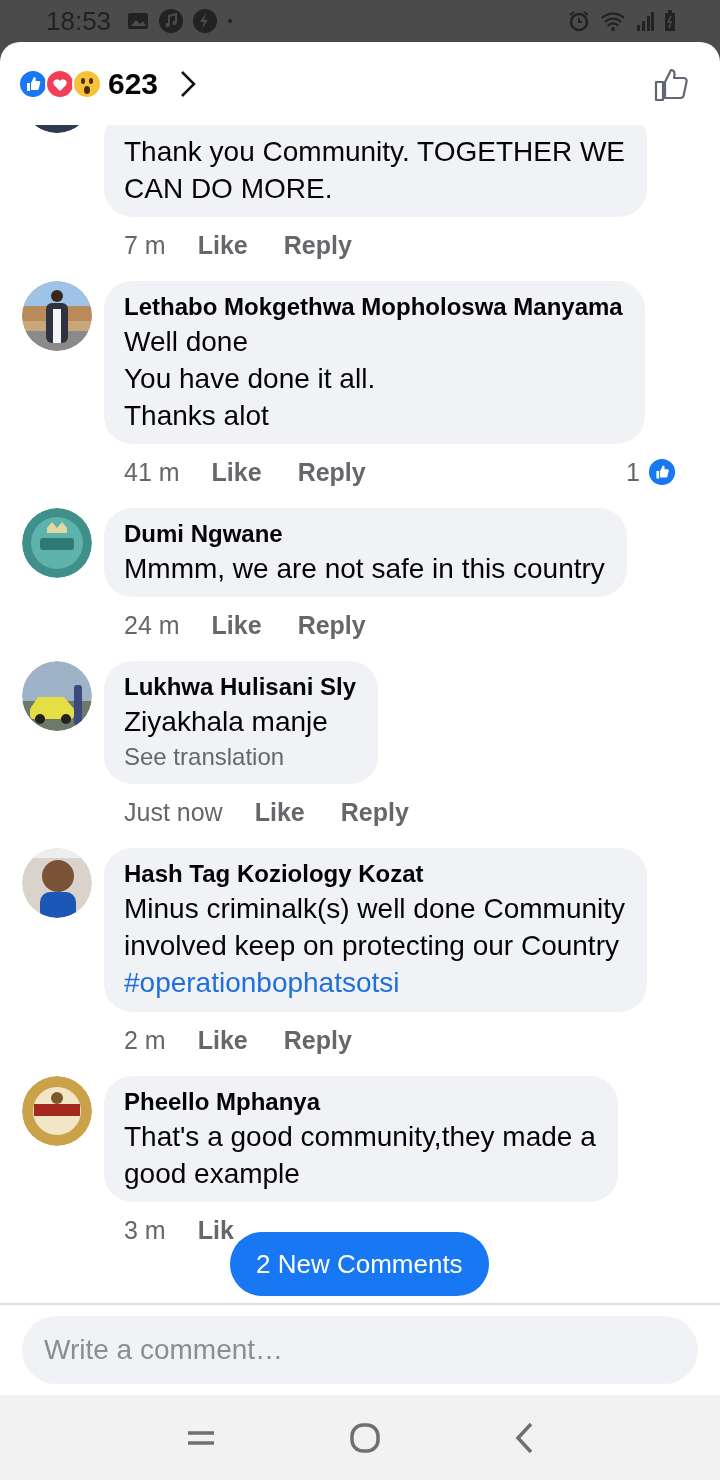  What do you see at coordinates (360, 1102) in the screenshot?
I see `commenter-name: Pheello Mphanya` at bounding box center [360, 1102].